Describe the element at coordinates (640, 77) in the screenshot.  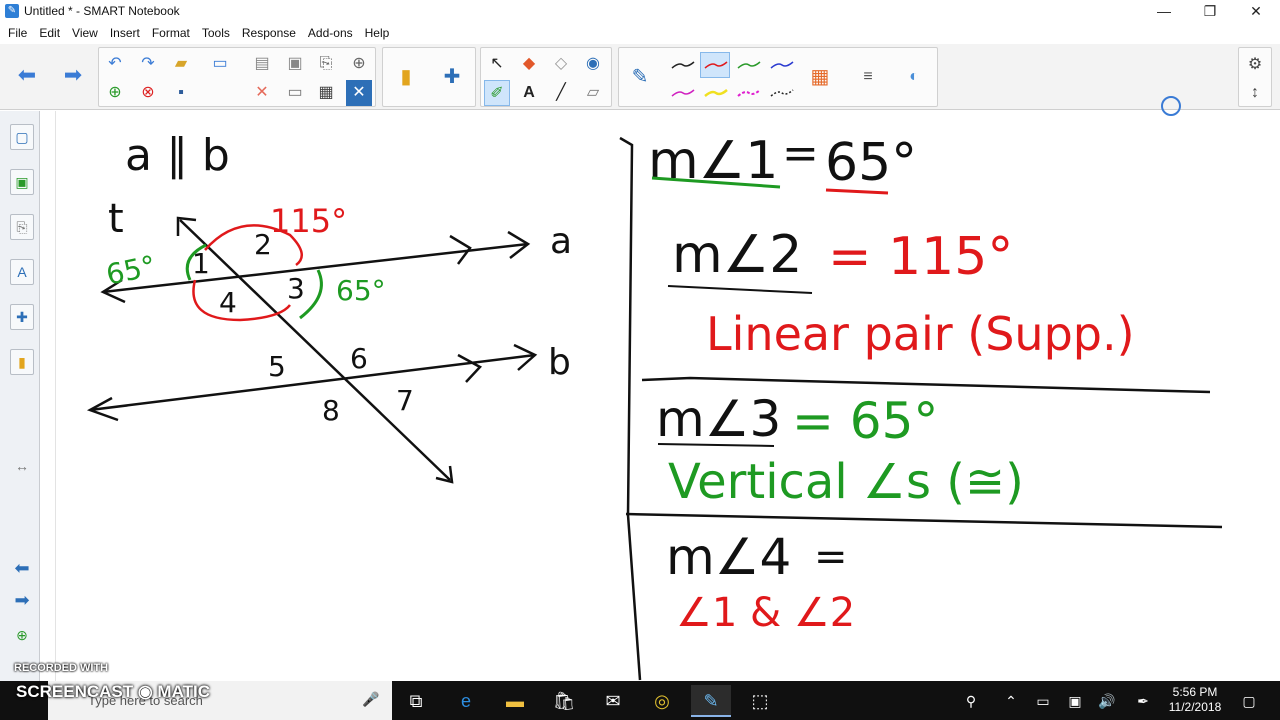
I see `pen-type-icon: ✎` at that location.